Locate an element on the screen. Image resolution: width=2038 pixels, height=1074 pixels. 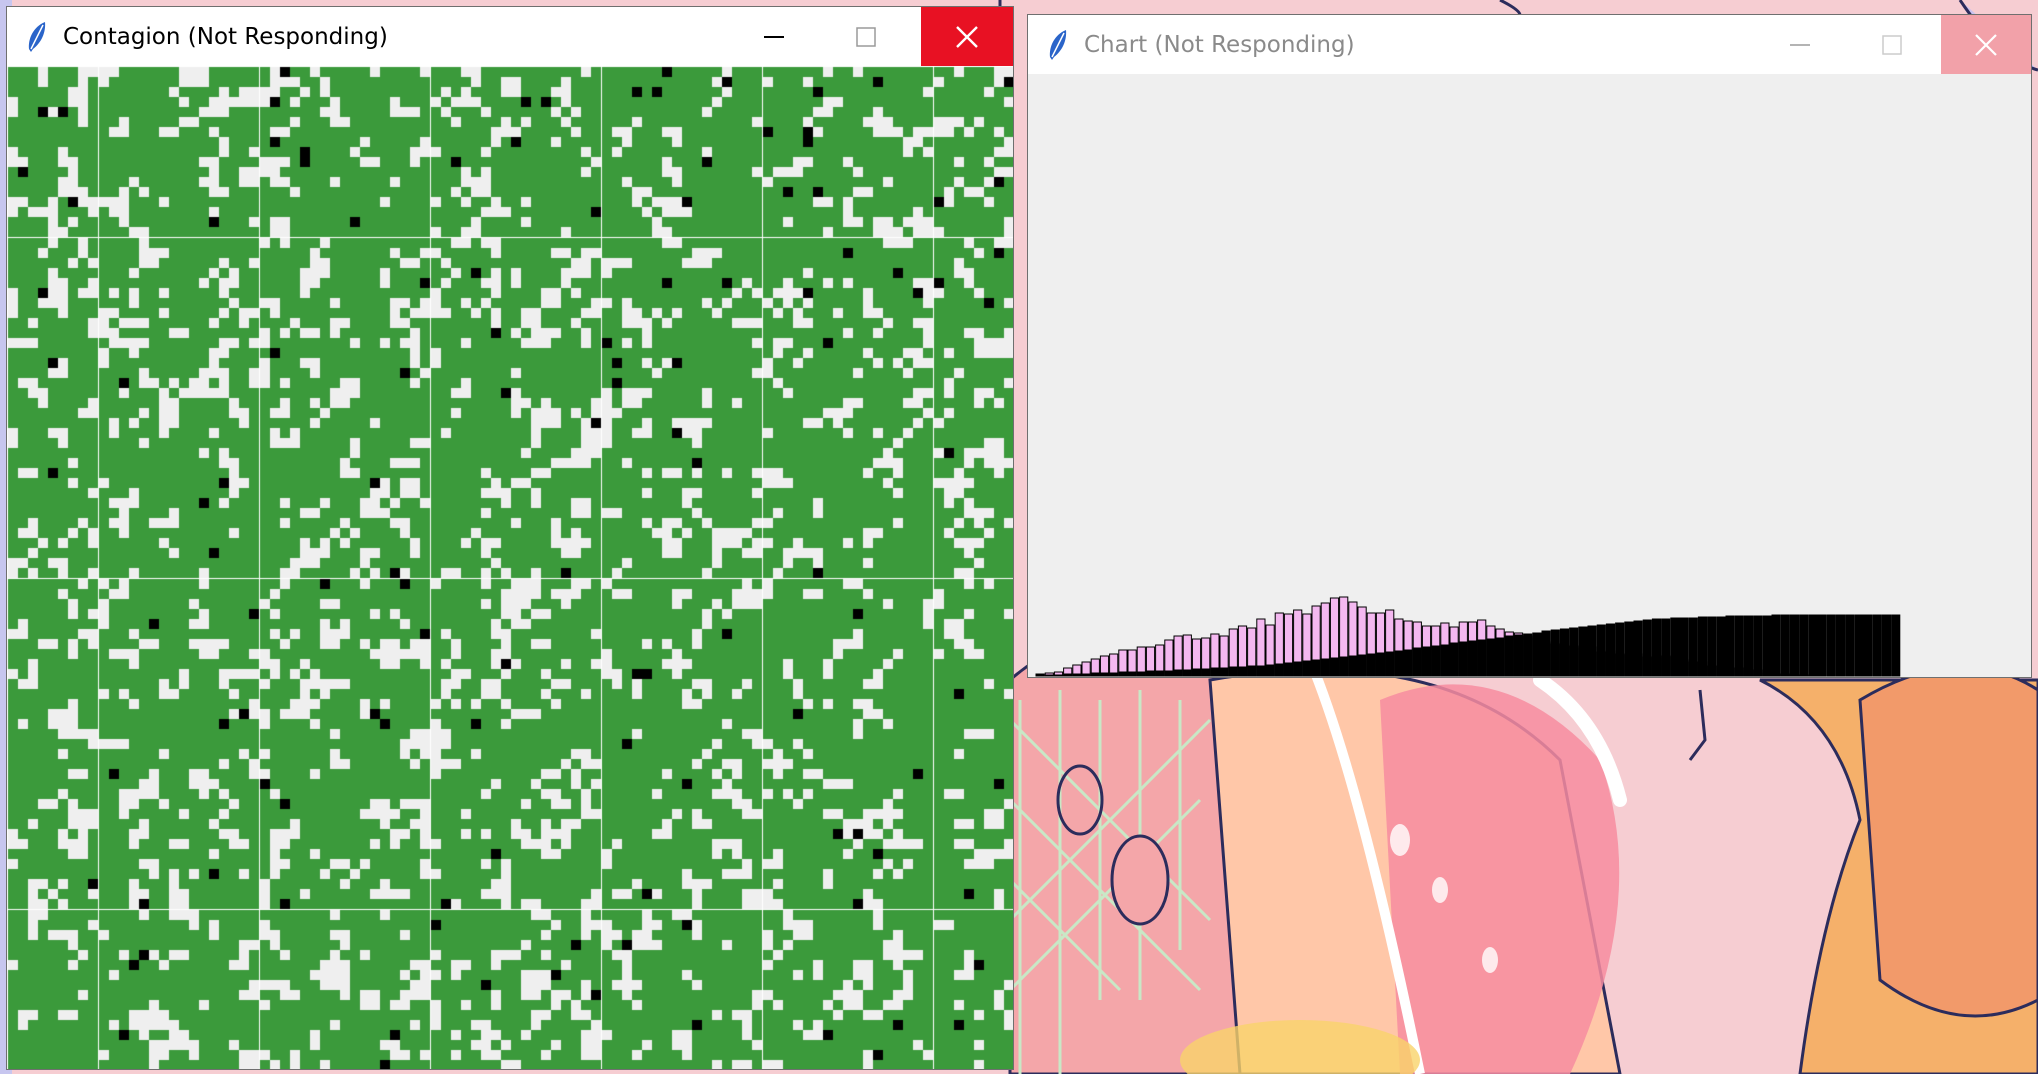
population-chart is located at coordinates (1468, 636).